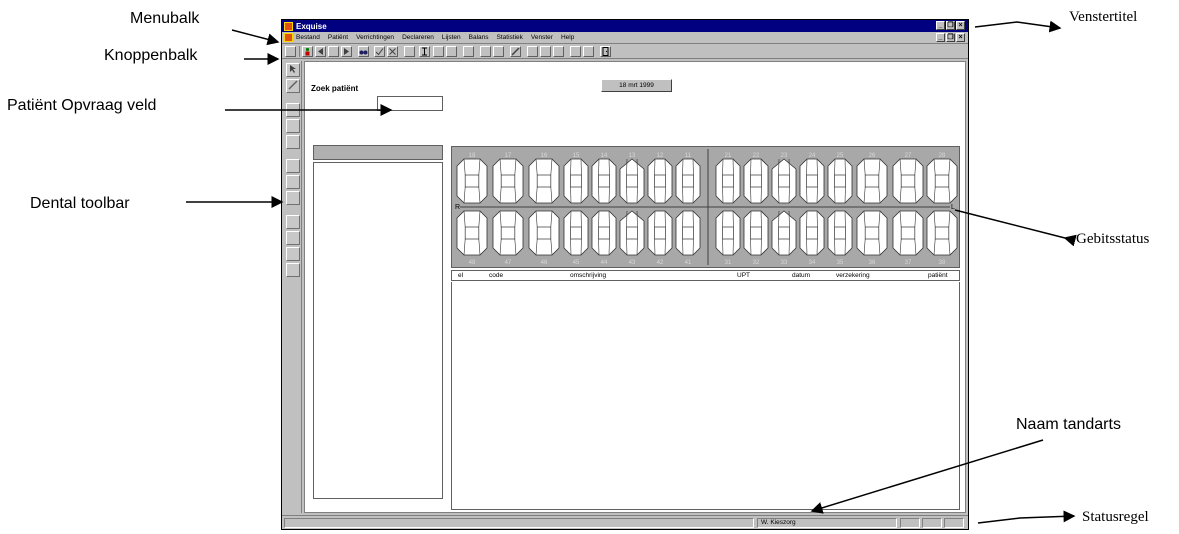  I want to click on toolbar-button-cancel, so click(392, 51).